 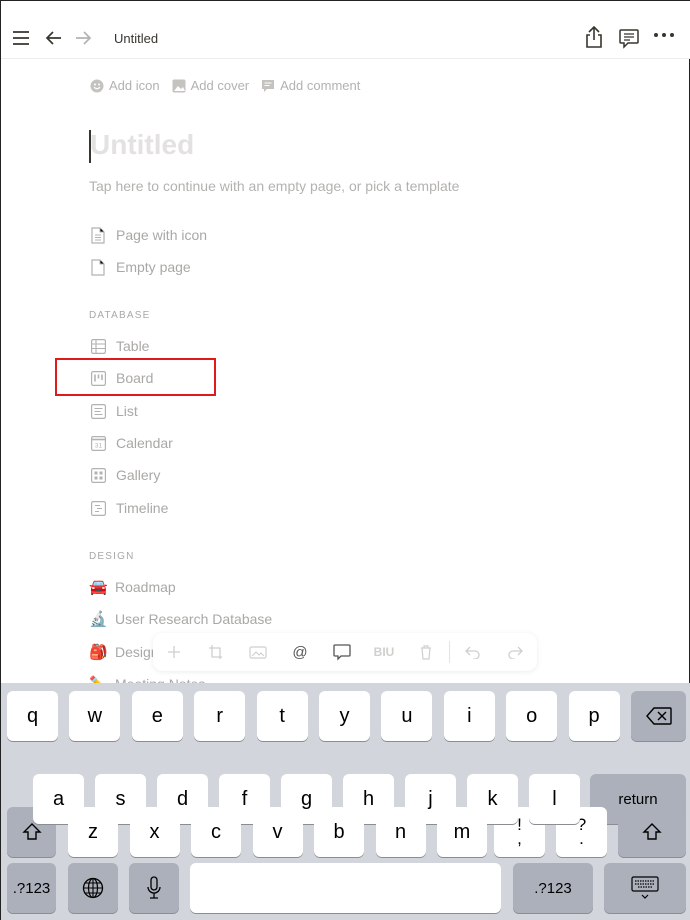 What do you see at coordinates (93, 832) in the screenshot?
I see `key-z: z` at bounding box center [93, 832].